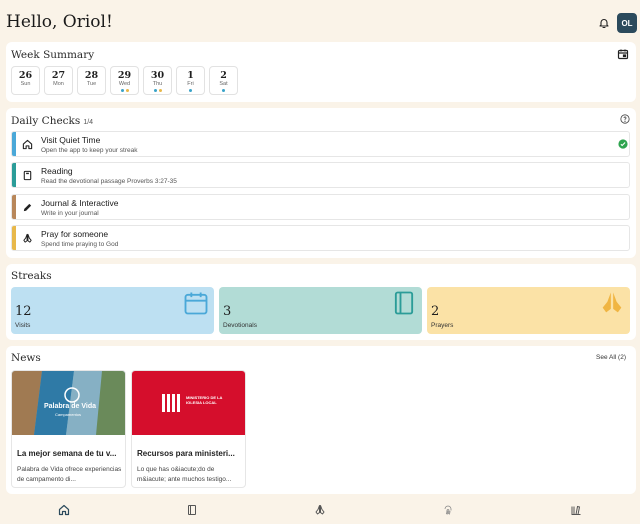  Describe the element at coordinates (58, 75) in the screenshot. I see `day-number: 27` at that location.